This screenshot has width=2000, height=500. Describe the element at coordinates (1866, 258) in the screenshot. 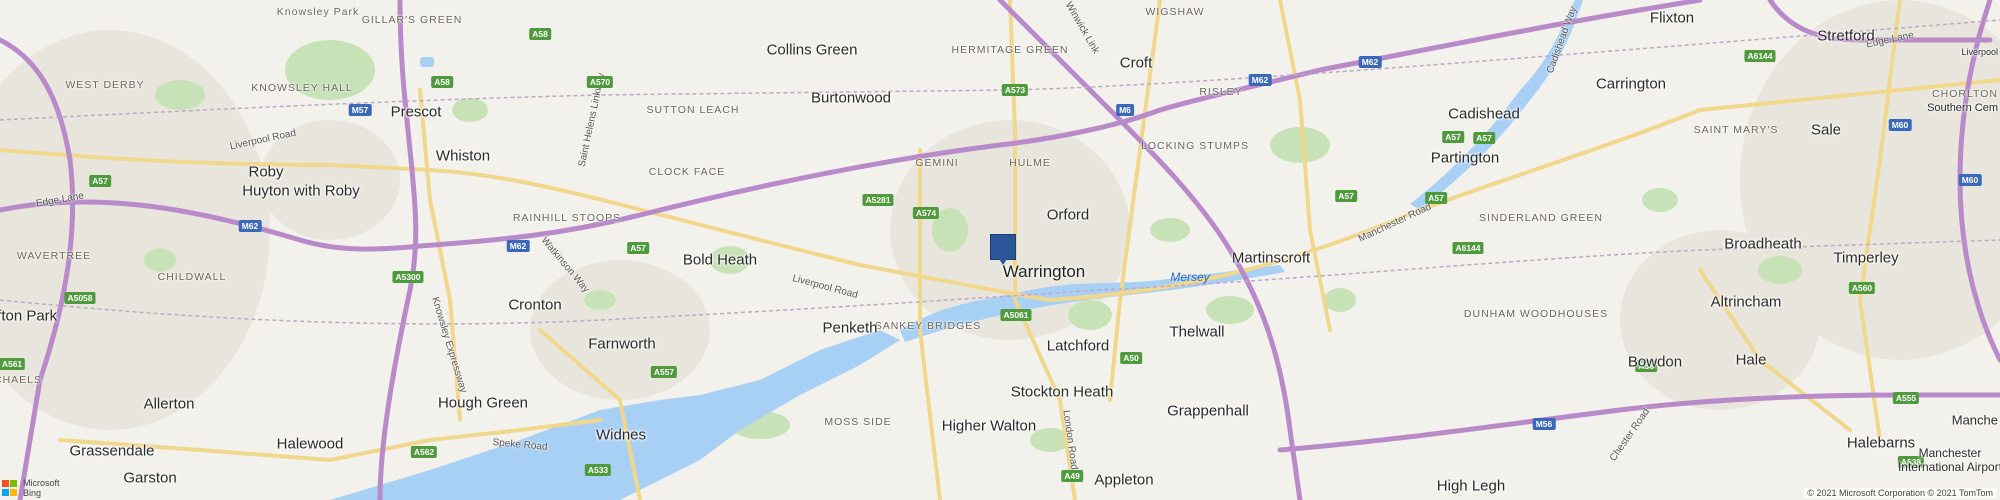

I see `town-label-timperley: Timperley` at that location.